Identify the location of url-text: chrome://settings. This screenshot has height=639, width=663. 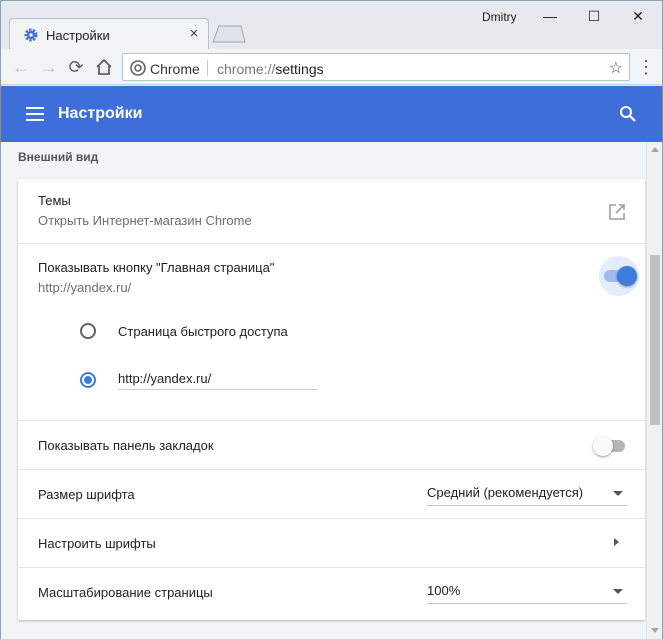
(270, 69).